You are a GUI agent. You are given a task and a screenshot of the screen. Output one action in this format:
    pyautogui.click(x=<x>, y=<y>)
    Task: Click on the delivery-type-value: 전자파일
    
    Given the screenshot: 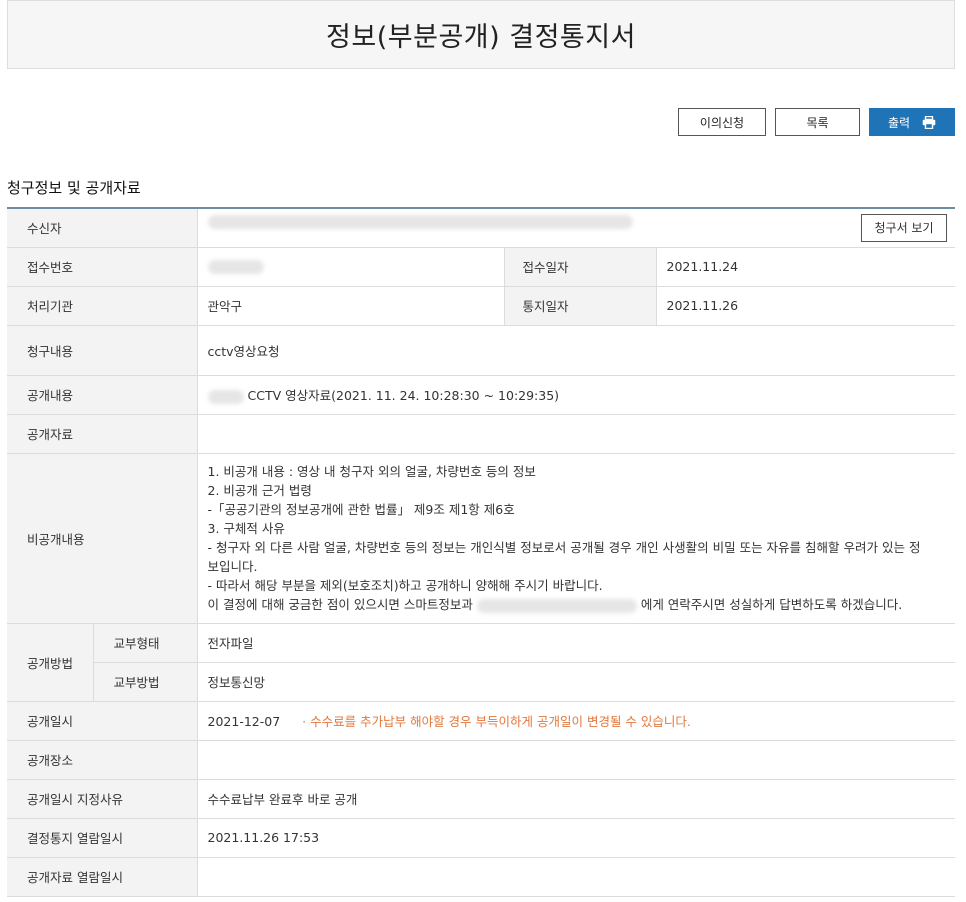 What is the action you would take?
    pyautogui.click(x=576, y=643)
    